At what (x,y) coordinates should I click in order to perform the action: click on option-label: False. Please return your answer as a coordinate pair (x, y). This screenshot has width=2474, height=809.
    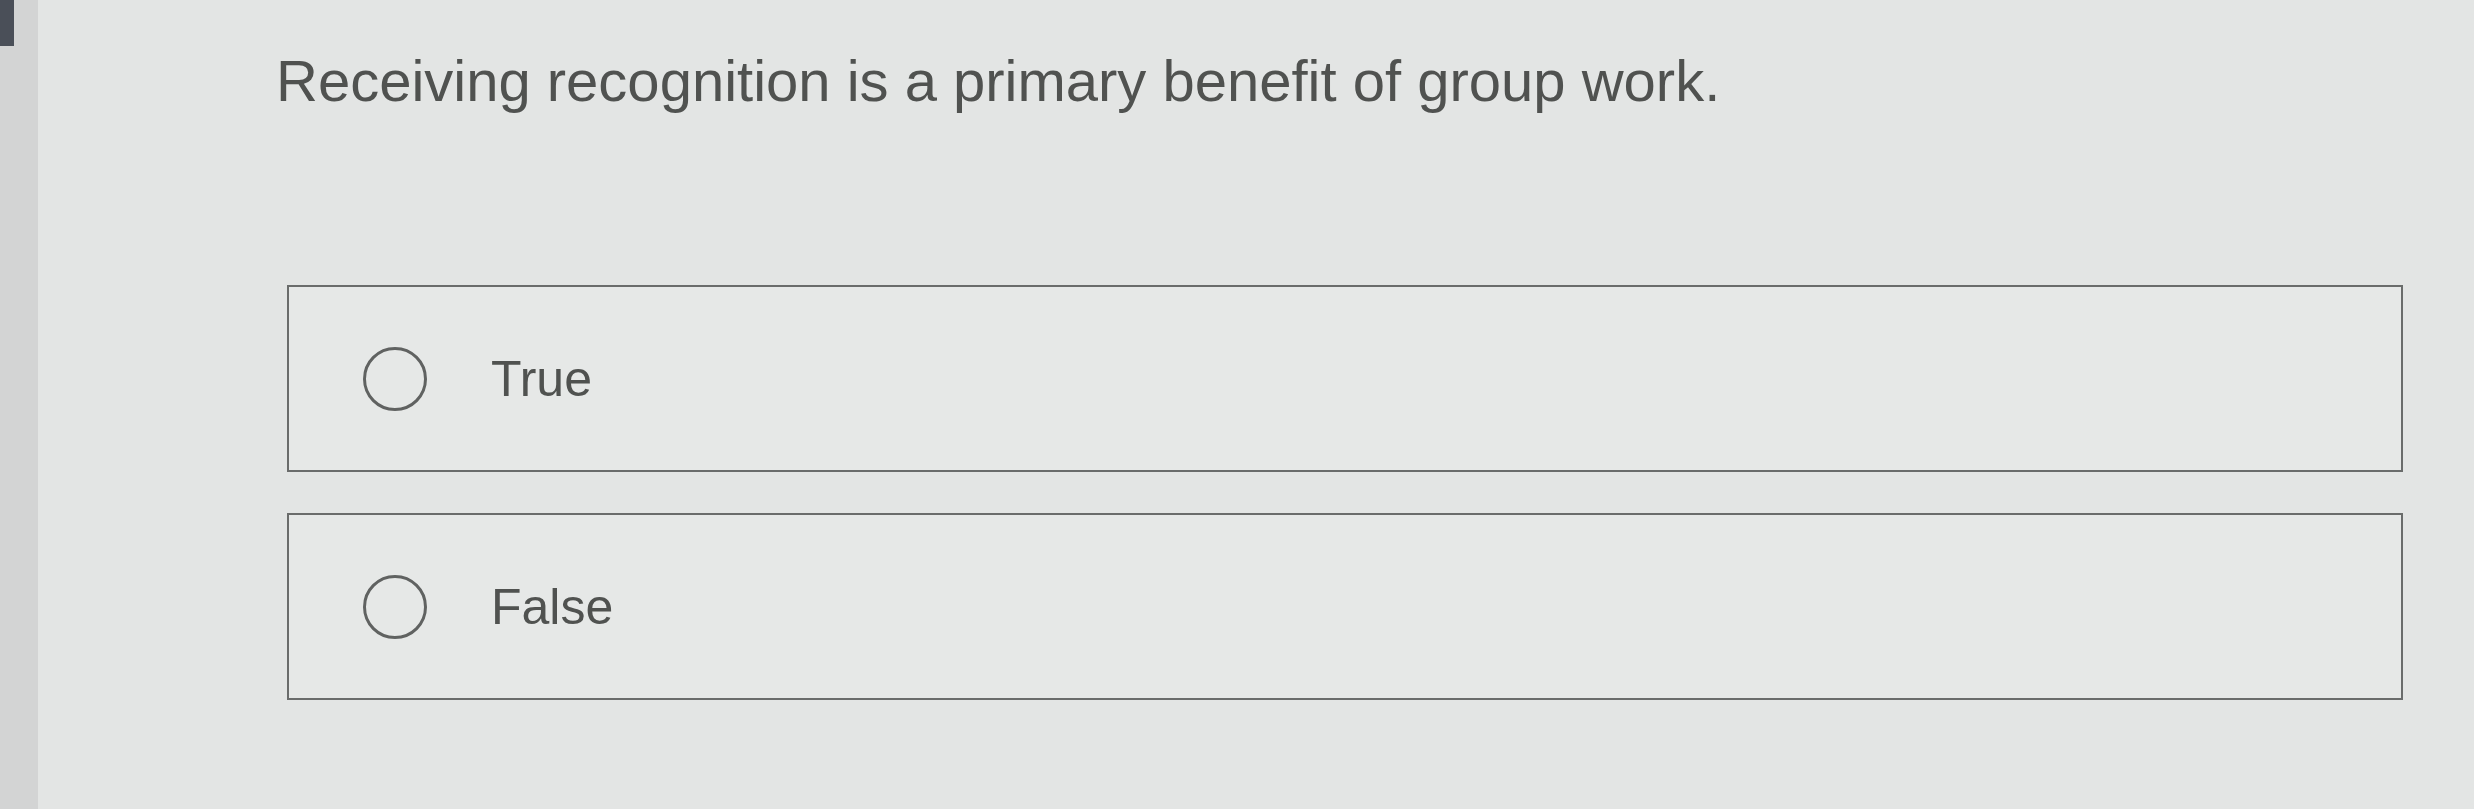
    Looking at the image, I should click on (552, 607).